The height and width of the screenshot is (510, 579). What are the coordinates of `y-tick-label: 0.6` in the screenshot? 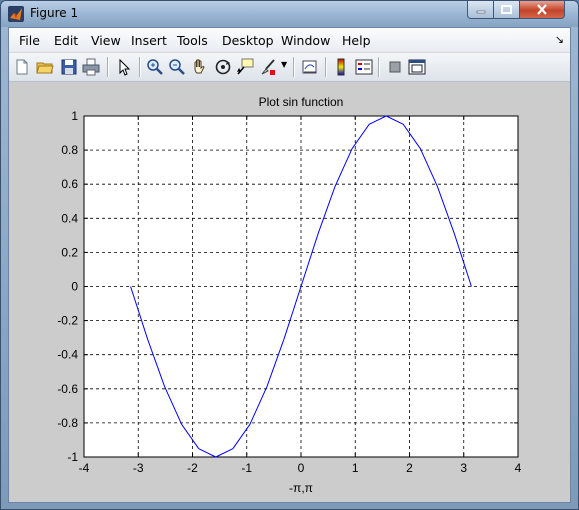 It's located at (69, 184).